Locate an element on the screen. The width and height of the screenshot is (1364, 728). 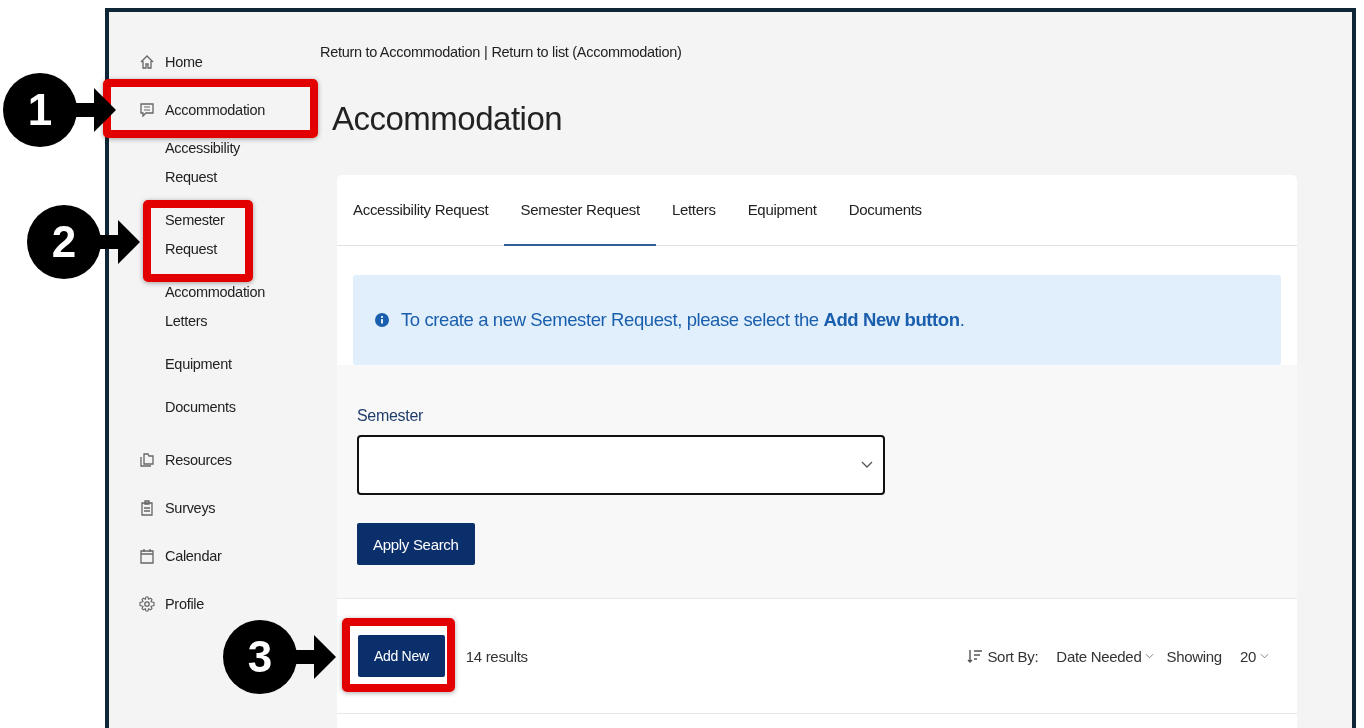
gear-icon is located at coordinates (147, 604).